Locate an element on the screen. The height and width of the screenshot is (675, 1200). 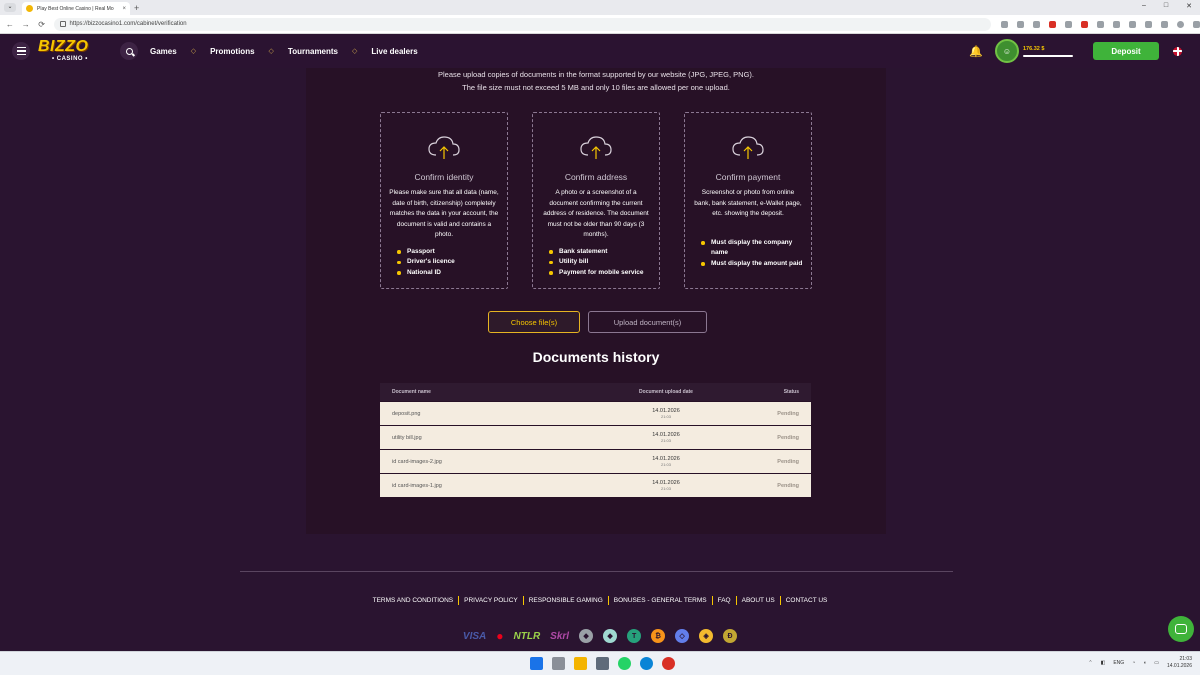
live-chat-icon is located at coordinates (1181, 629).